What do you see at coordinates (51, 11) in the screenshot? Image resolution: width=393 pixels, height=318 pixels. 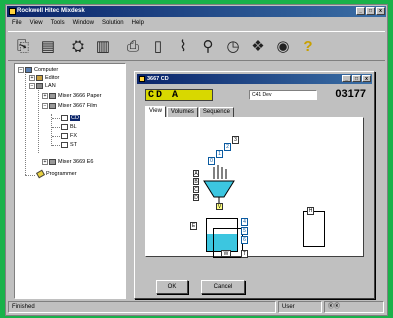 I see `app-title: Rockwell Hitec Mixdesk` at bounding box center [51, 11].